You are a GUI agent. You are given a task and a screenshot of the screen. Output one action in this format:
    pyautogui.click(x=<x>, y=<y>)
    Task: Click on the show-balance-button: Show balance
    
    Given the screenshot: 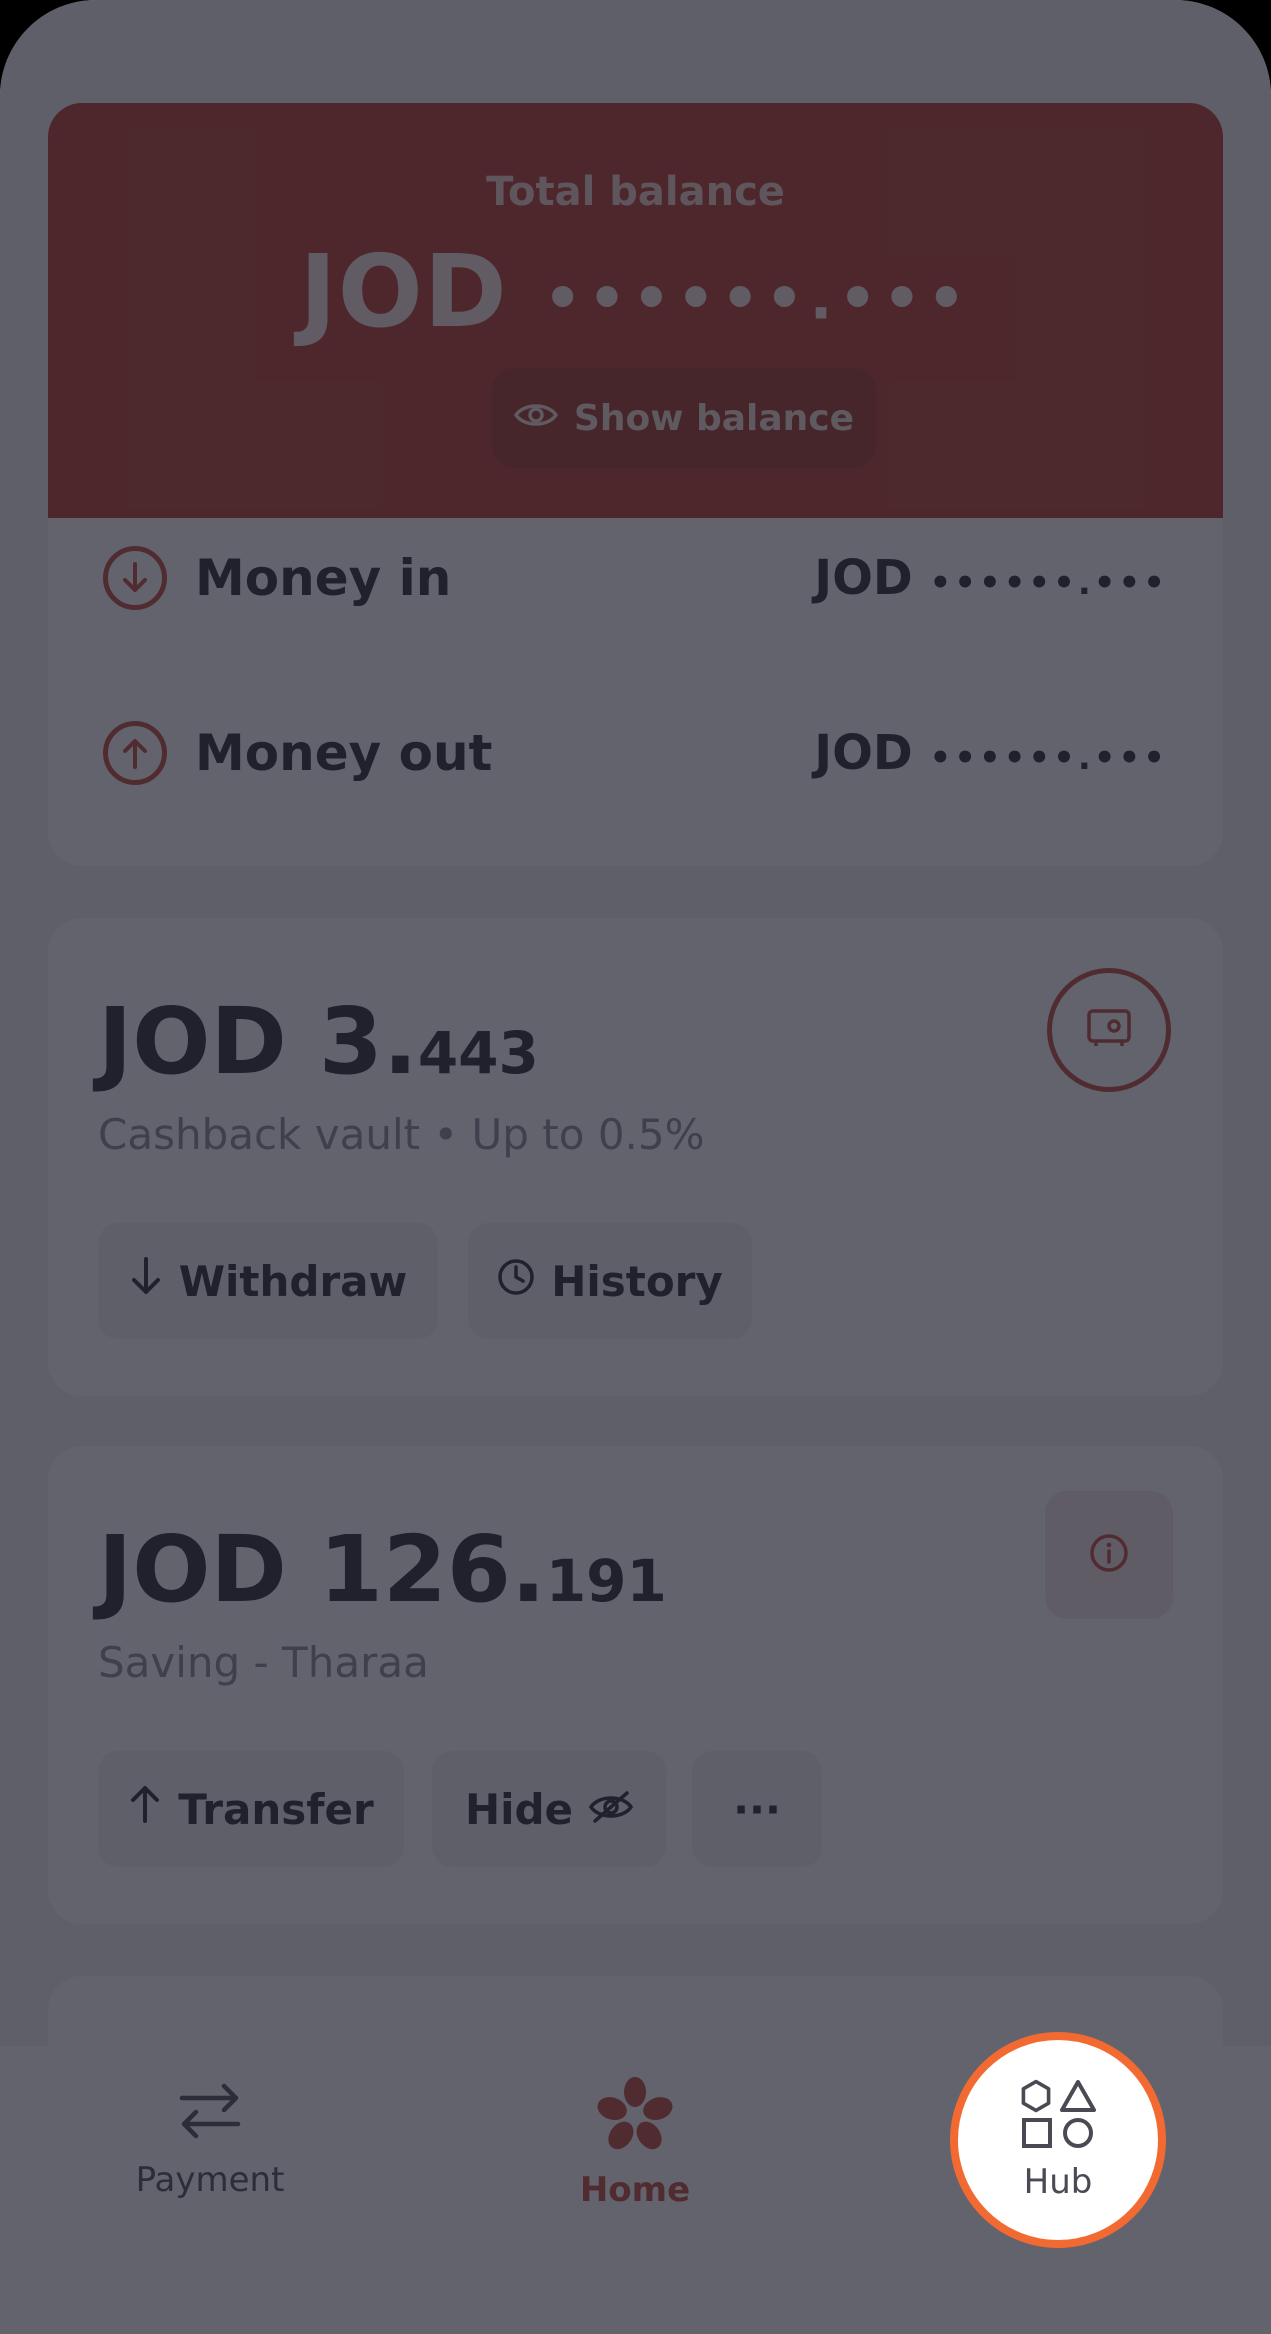 What is the action you would take?
    pyautogui.click(x=684, y=418)
    